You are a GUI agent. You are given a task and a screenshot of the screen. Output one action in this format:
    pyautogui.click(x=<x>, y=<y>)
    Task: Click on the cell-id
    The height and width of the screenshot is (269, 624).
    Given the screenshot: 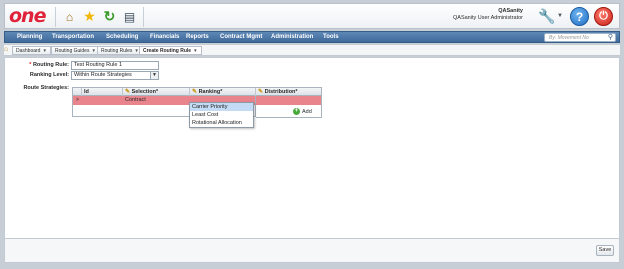 What is the action you would take?
    pyautogui.click(x=102, y=100)
    